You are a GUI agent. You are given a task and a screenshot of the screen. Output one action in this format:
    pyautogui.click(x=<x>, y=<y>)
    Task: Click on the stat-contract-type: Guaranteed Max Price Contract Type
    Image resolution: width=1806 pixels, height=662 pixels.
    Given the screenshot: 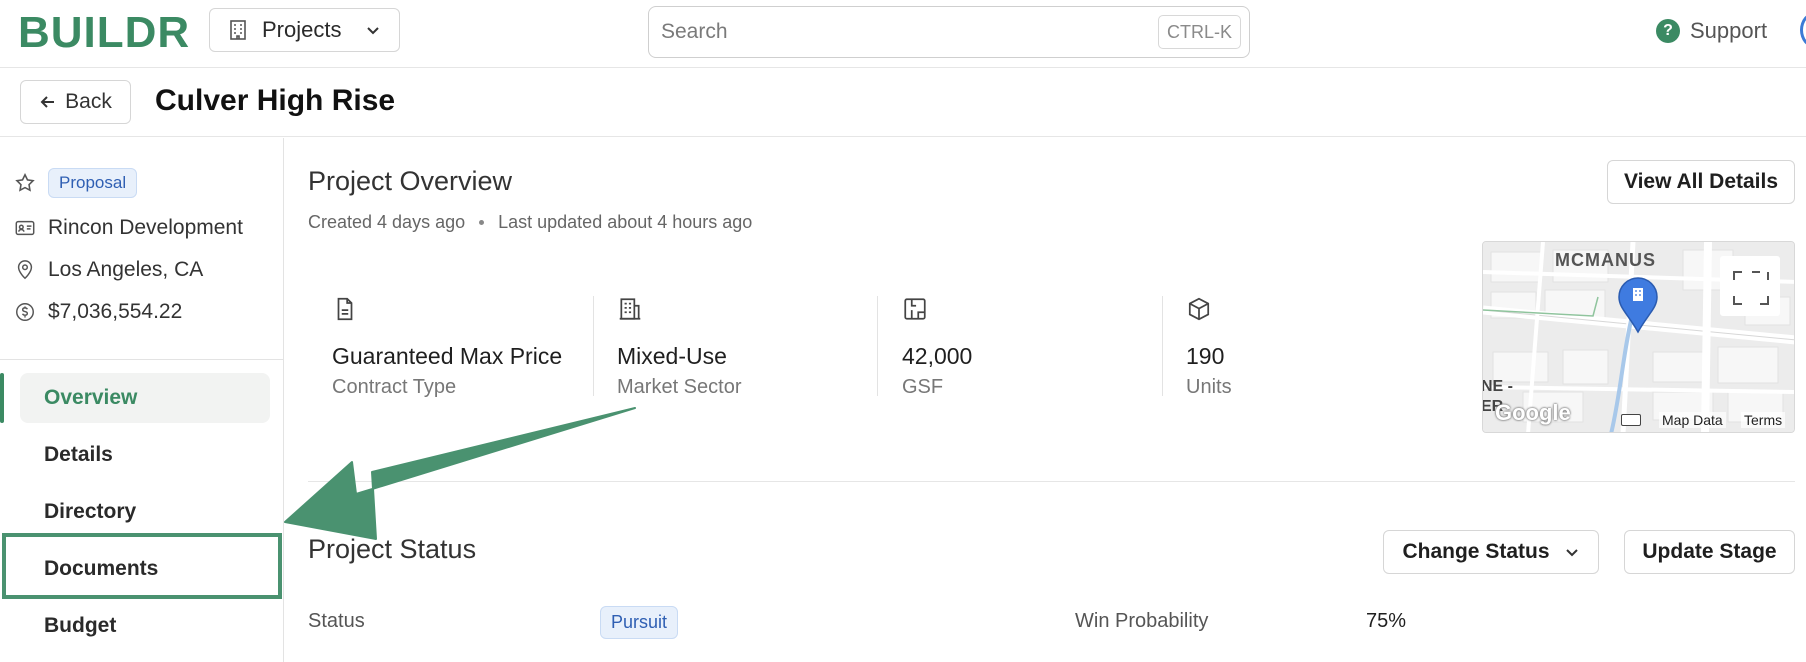 What is the action you would take?
    pyautogui.click(x=463, y=347)
    